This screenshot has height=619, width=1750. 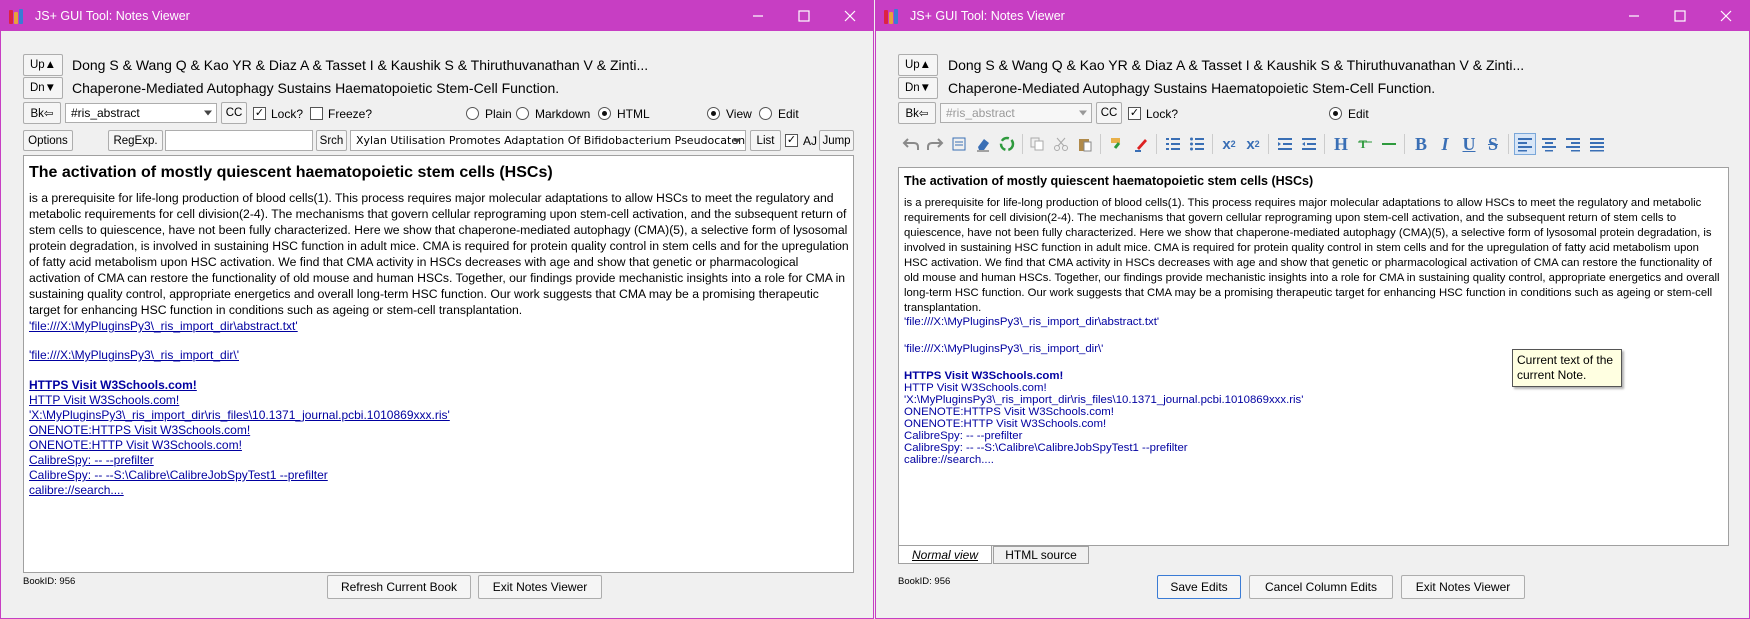 I want to click on italic-icon: I, so click(x=1445, y=144).